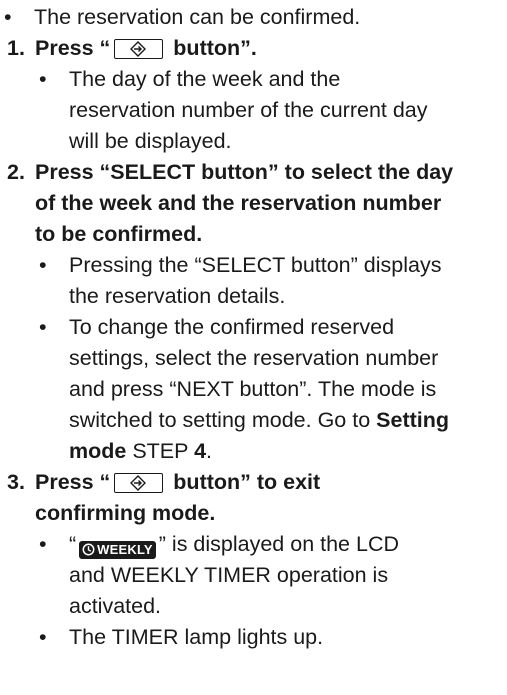 Image resolution: width=507 pixels, height=695 pixels. Describe the element at coordinates (16, 48) in the screenshot. I see `step-number: 1.` at that location.